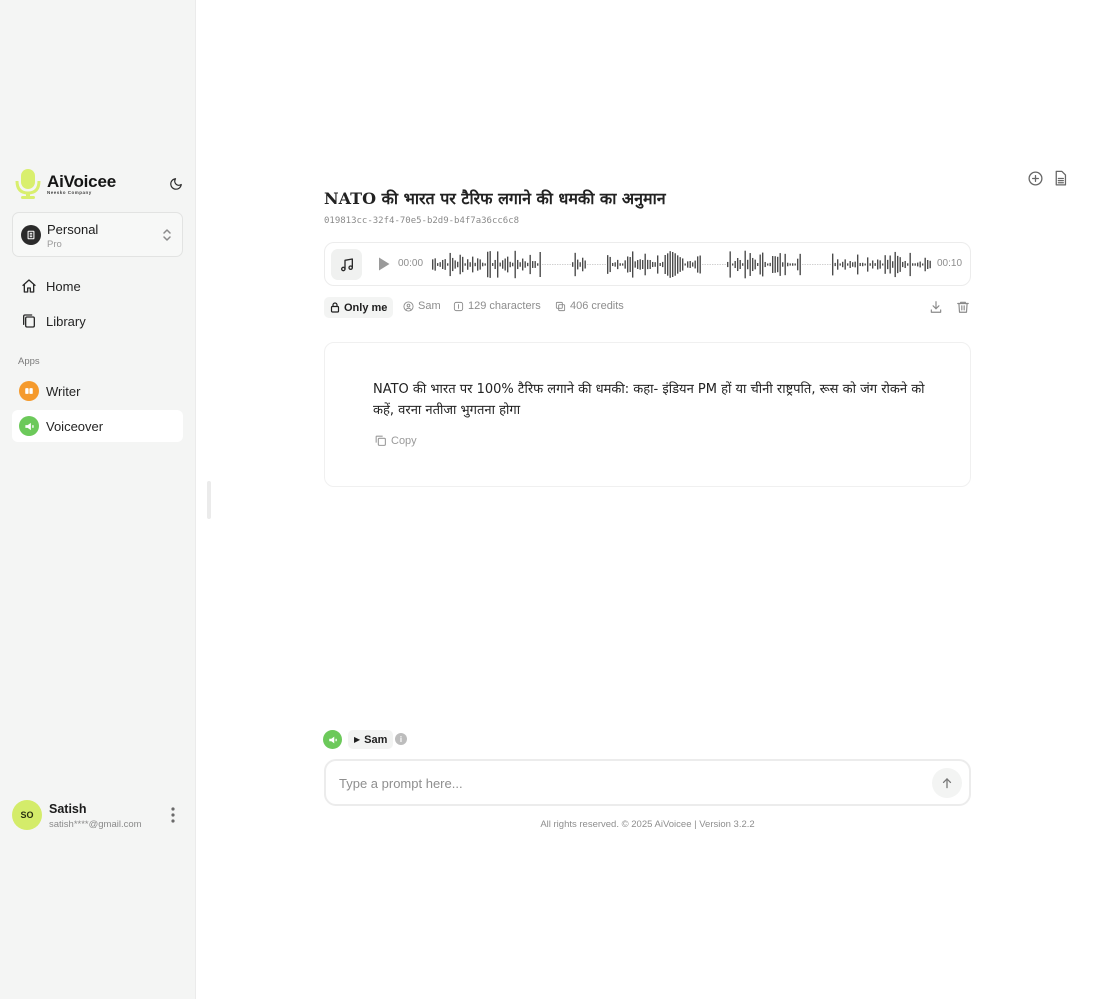 The width and height of the screenshot is (1099, 999). I want to click on brand: AiVoicee Neesko Company, so click(100, 184).